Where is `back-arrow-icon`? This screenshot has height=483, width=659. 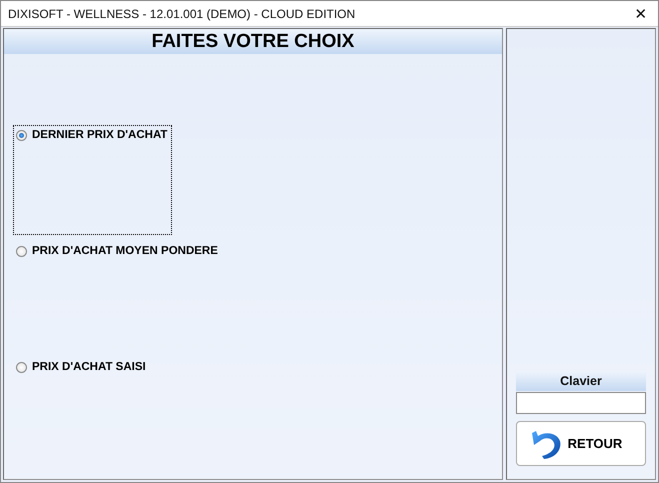
back-arrow-icon is located at coordinates (546, 443).